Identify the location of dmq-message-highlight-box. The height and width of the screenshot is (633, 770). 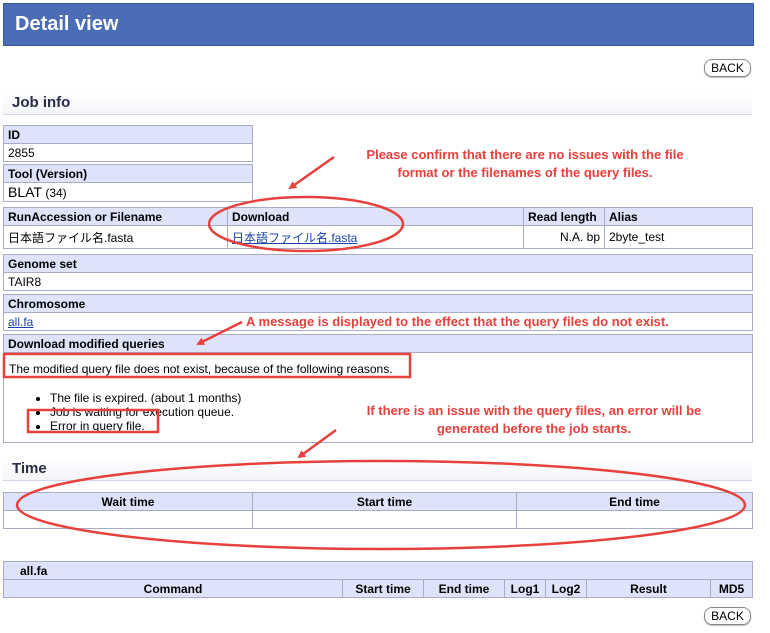
(207, 365).